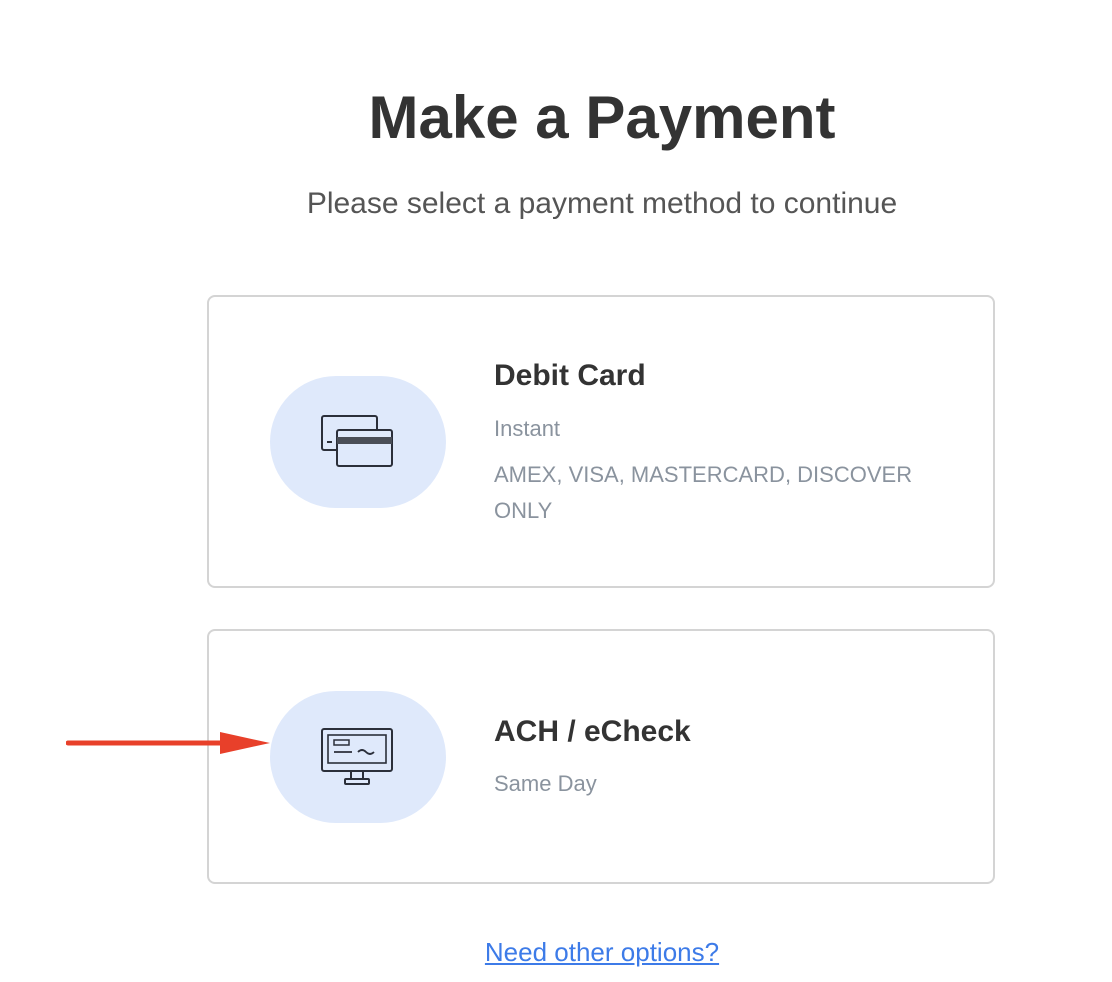 The height and width of the screenshot is (982, 1112). I want to click on need-other-options-link: Need other options?, so click(602, 952).